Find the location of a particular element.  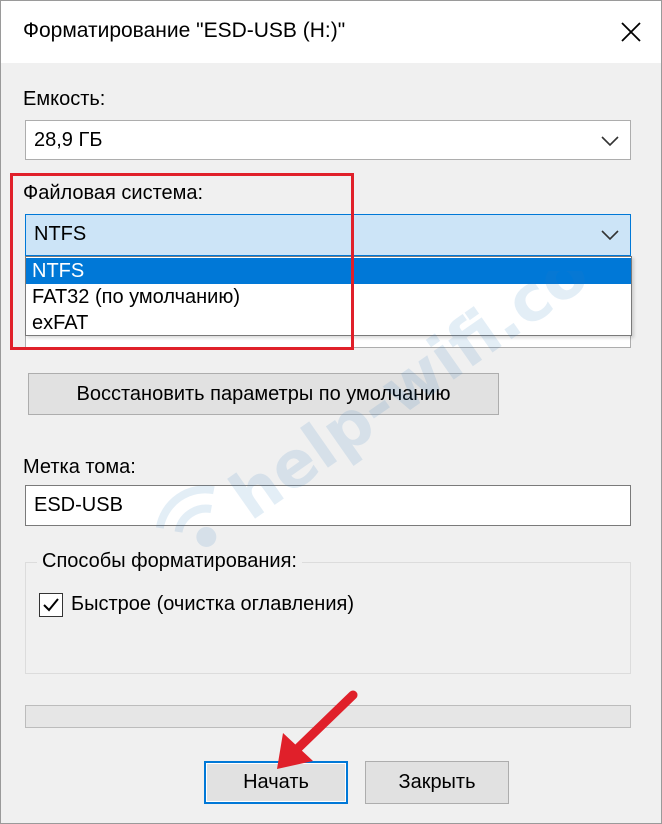

checkmark-icon is located at coordinates (51, 605).